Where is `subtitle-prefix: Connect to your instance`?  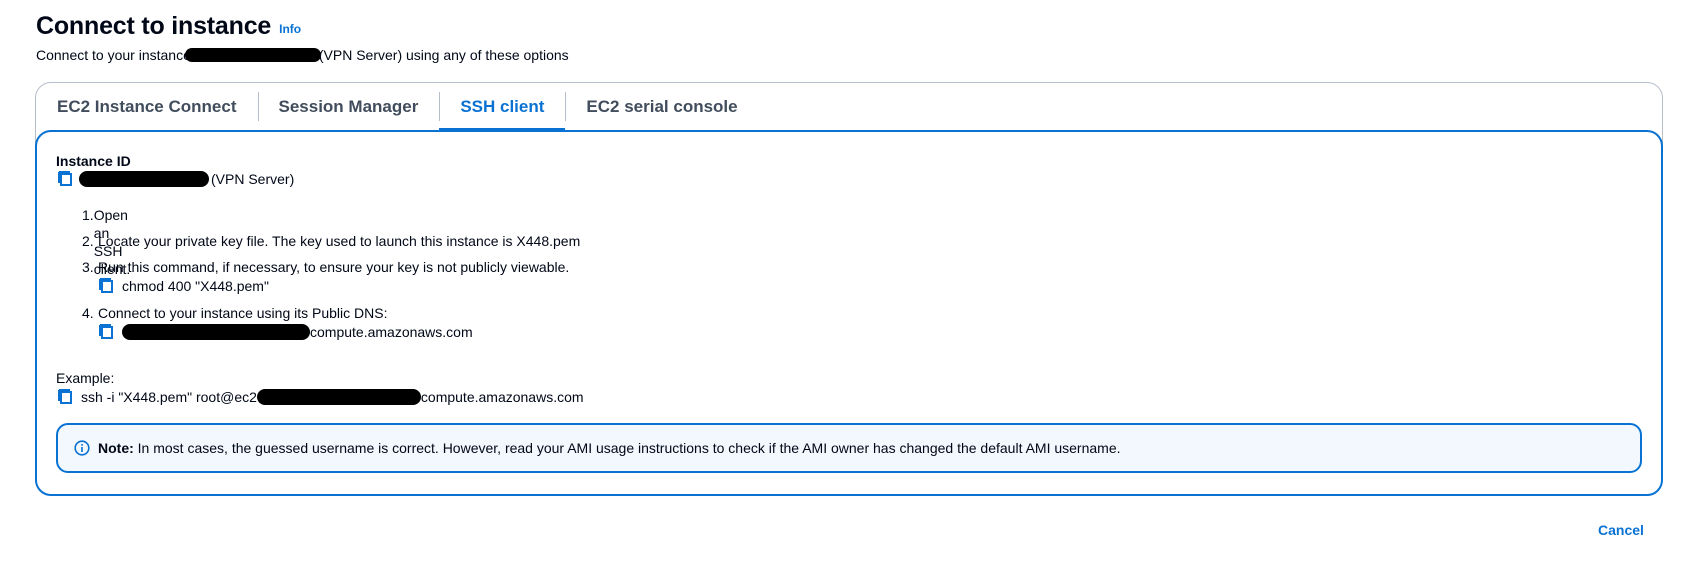 subtitle-prefix: Connect to your instance is located at coordinates (113, 55).